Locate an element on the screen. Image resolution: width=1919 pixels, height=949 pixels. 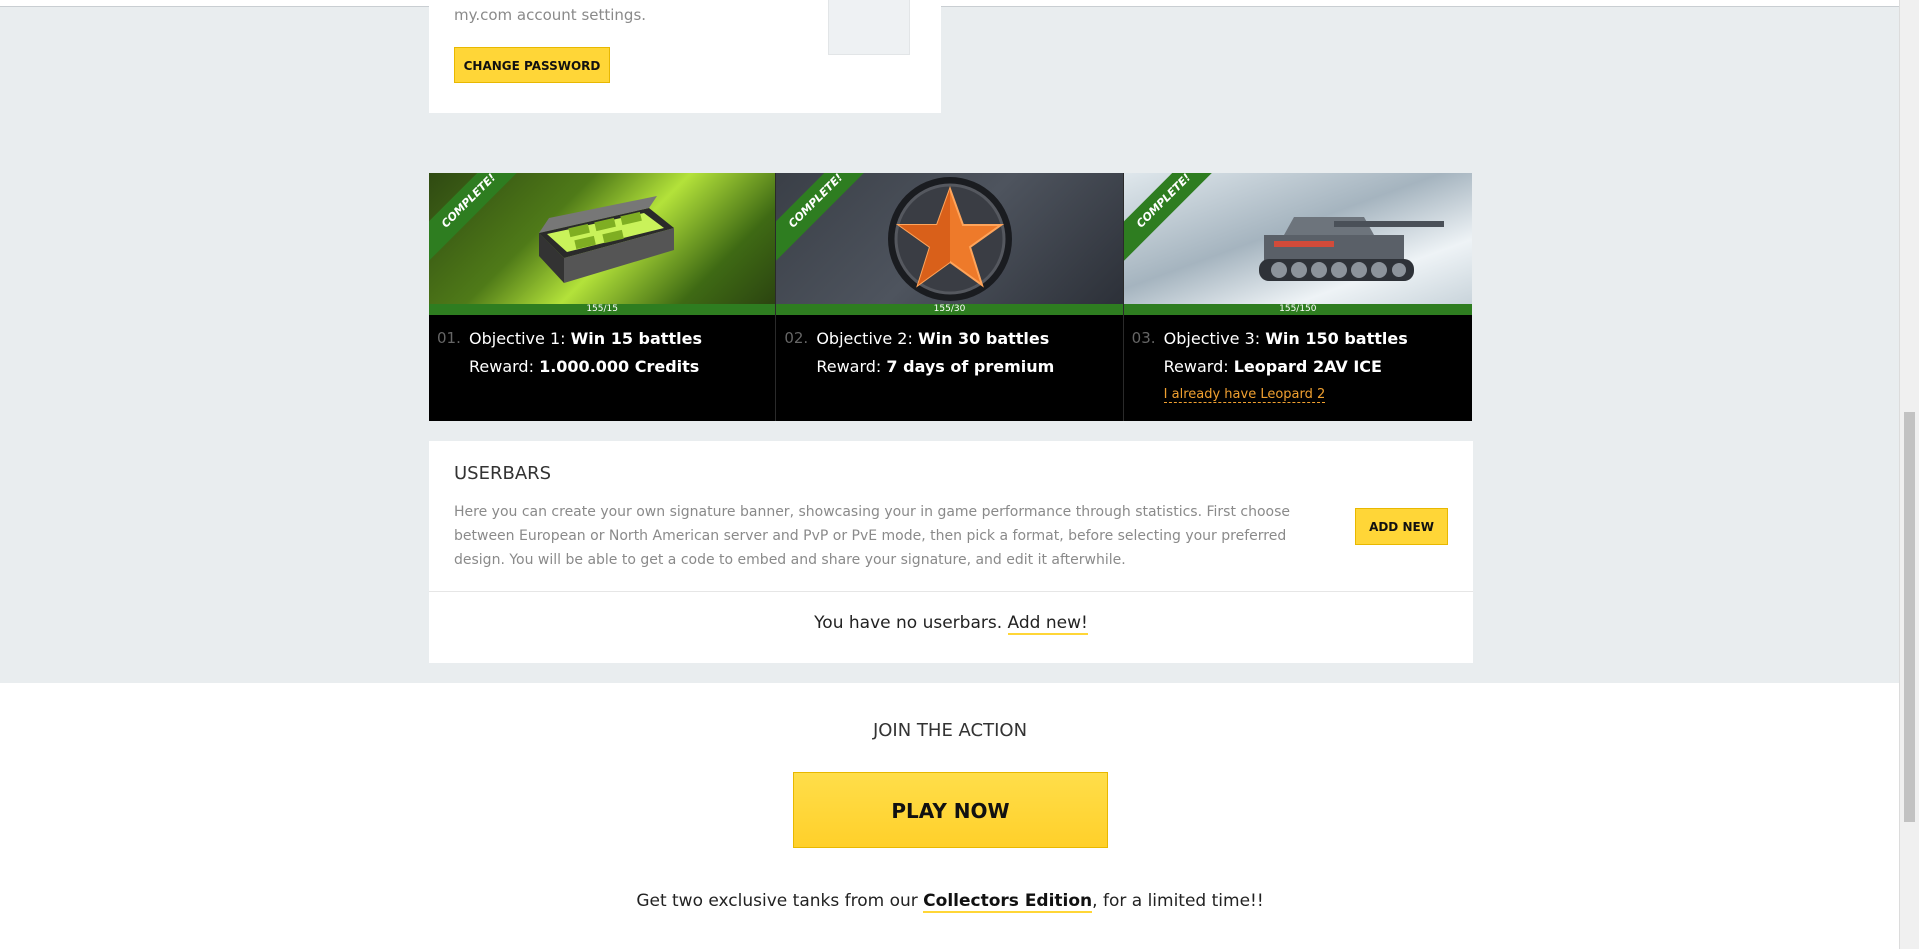
page-scrollbar is located at coordinates (1909, 474).